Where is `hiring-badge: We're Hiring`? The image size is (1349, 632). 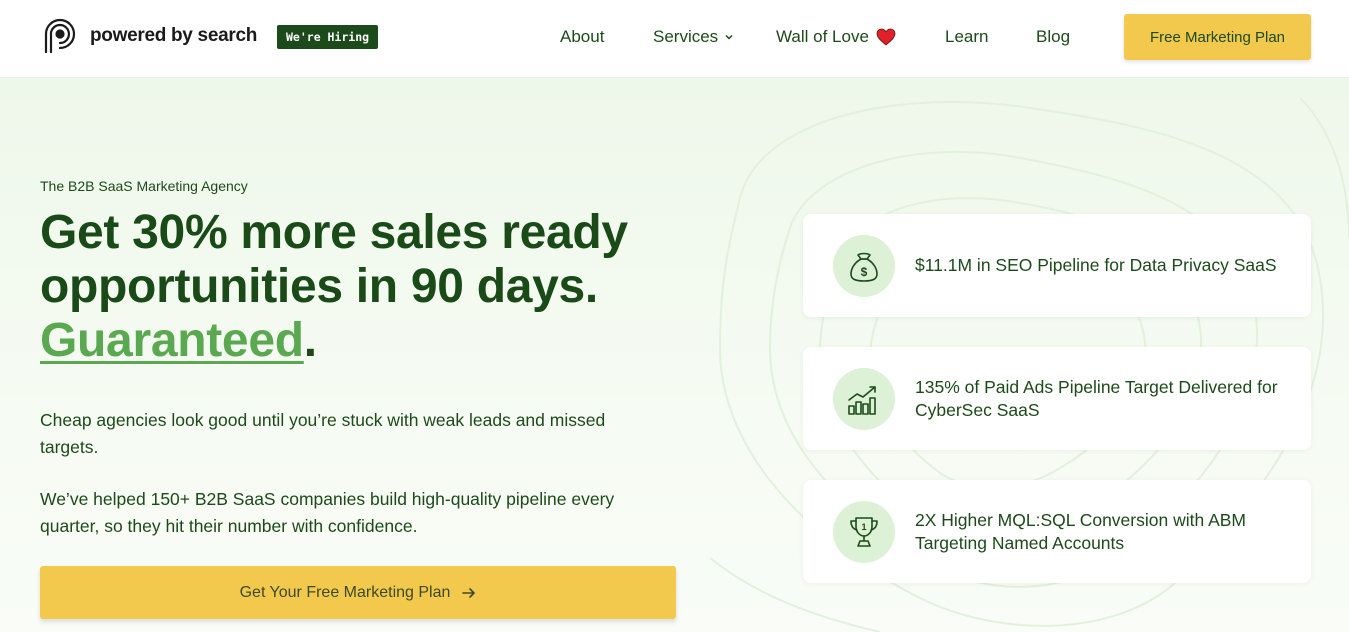
hiring-badge: We're Hiring is located at coordinates (328, 37).